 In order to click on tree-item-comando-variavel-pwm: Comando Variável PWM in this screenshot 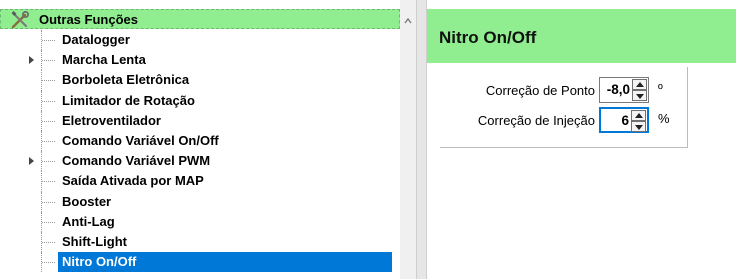, I will do `click(200, 161)`.